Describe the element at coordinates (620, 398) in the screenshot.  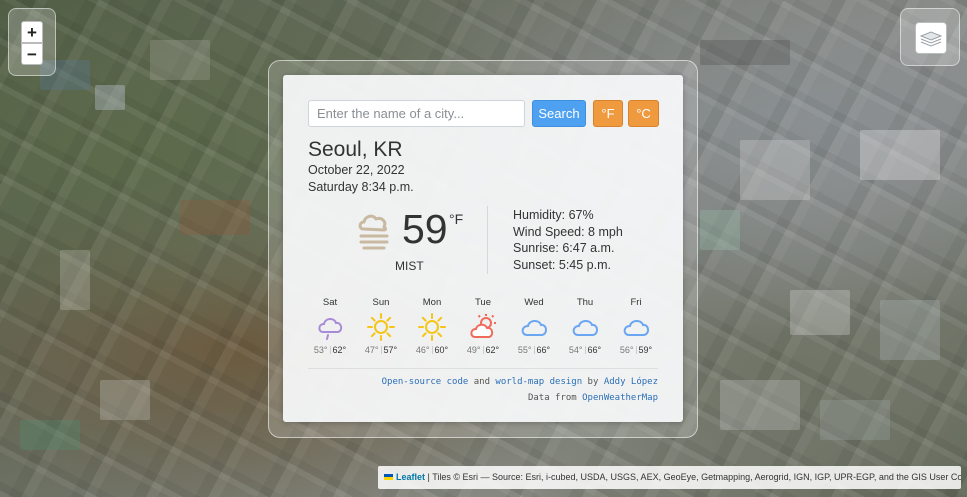
I see `openweathermap-link: OpenWeatherMap` at that location.